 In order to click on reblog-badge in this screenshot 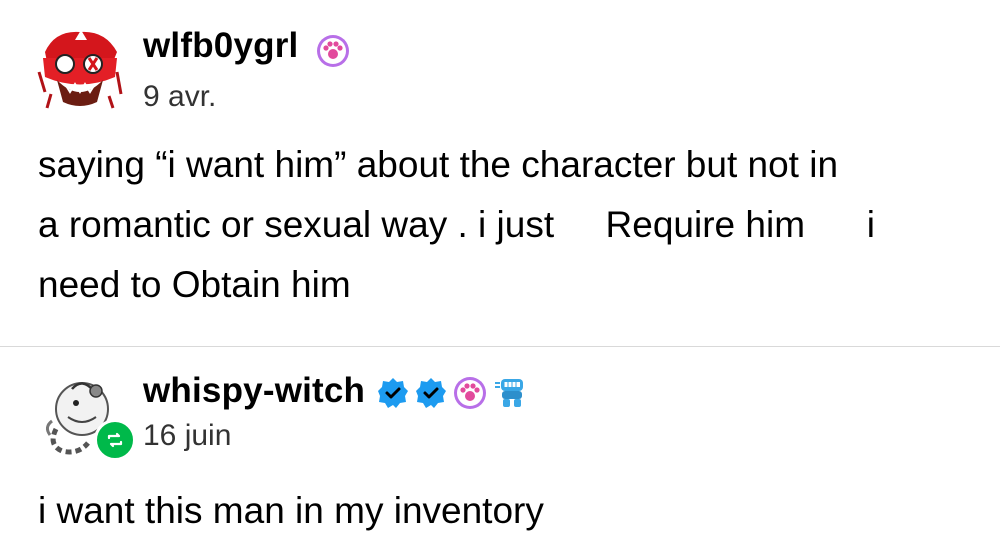, I will do `click(115, 440)`.